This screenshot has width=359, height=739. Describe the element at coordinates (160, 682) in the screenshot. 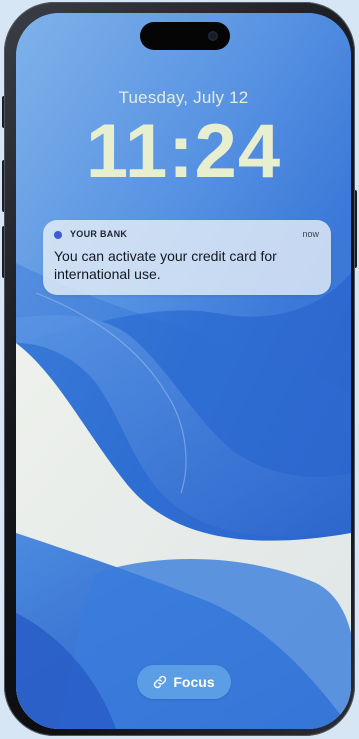

I see `link-icon` at that location.